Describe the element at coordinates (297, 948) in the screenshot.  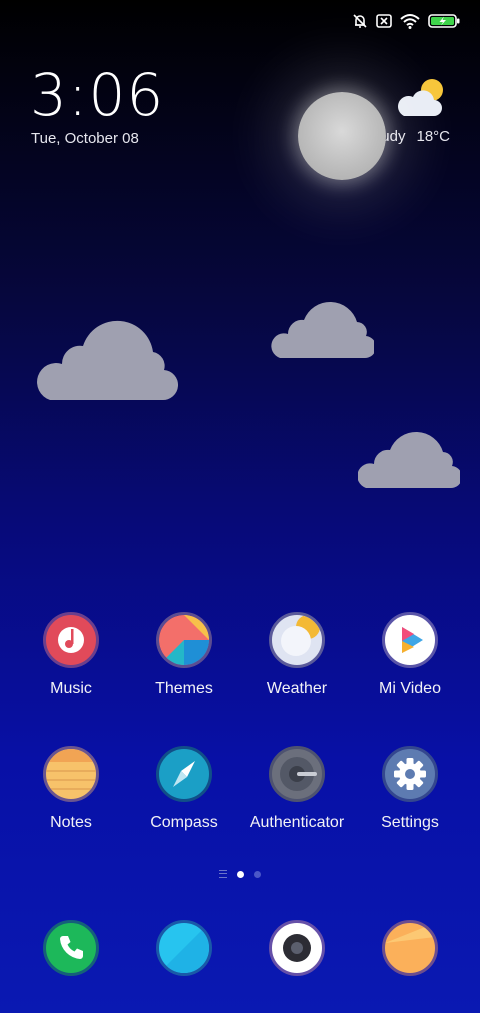
I see `camera-icon` at that location.